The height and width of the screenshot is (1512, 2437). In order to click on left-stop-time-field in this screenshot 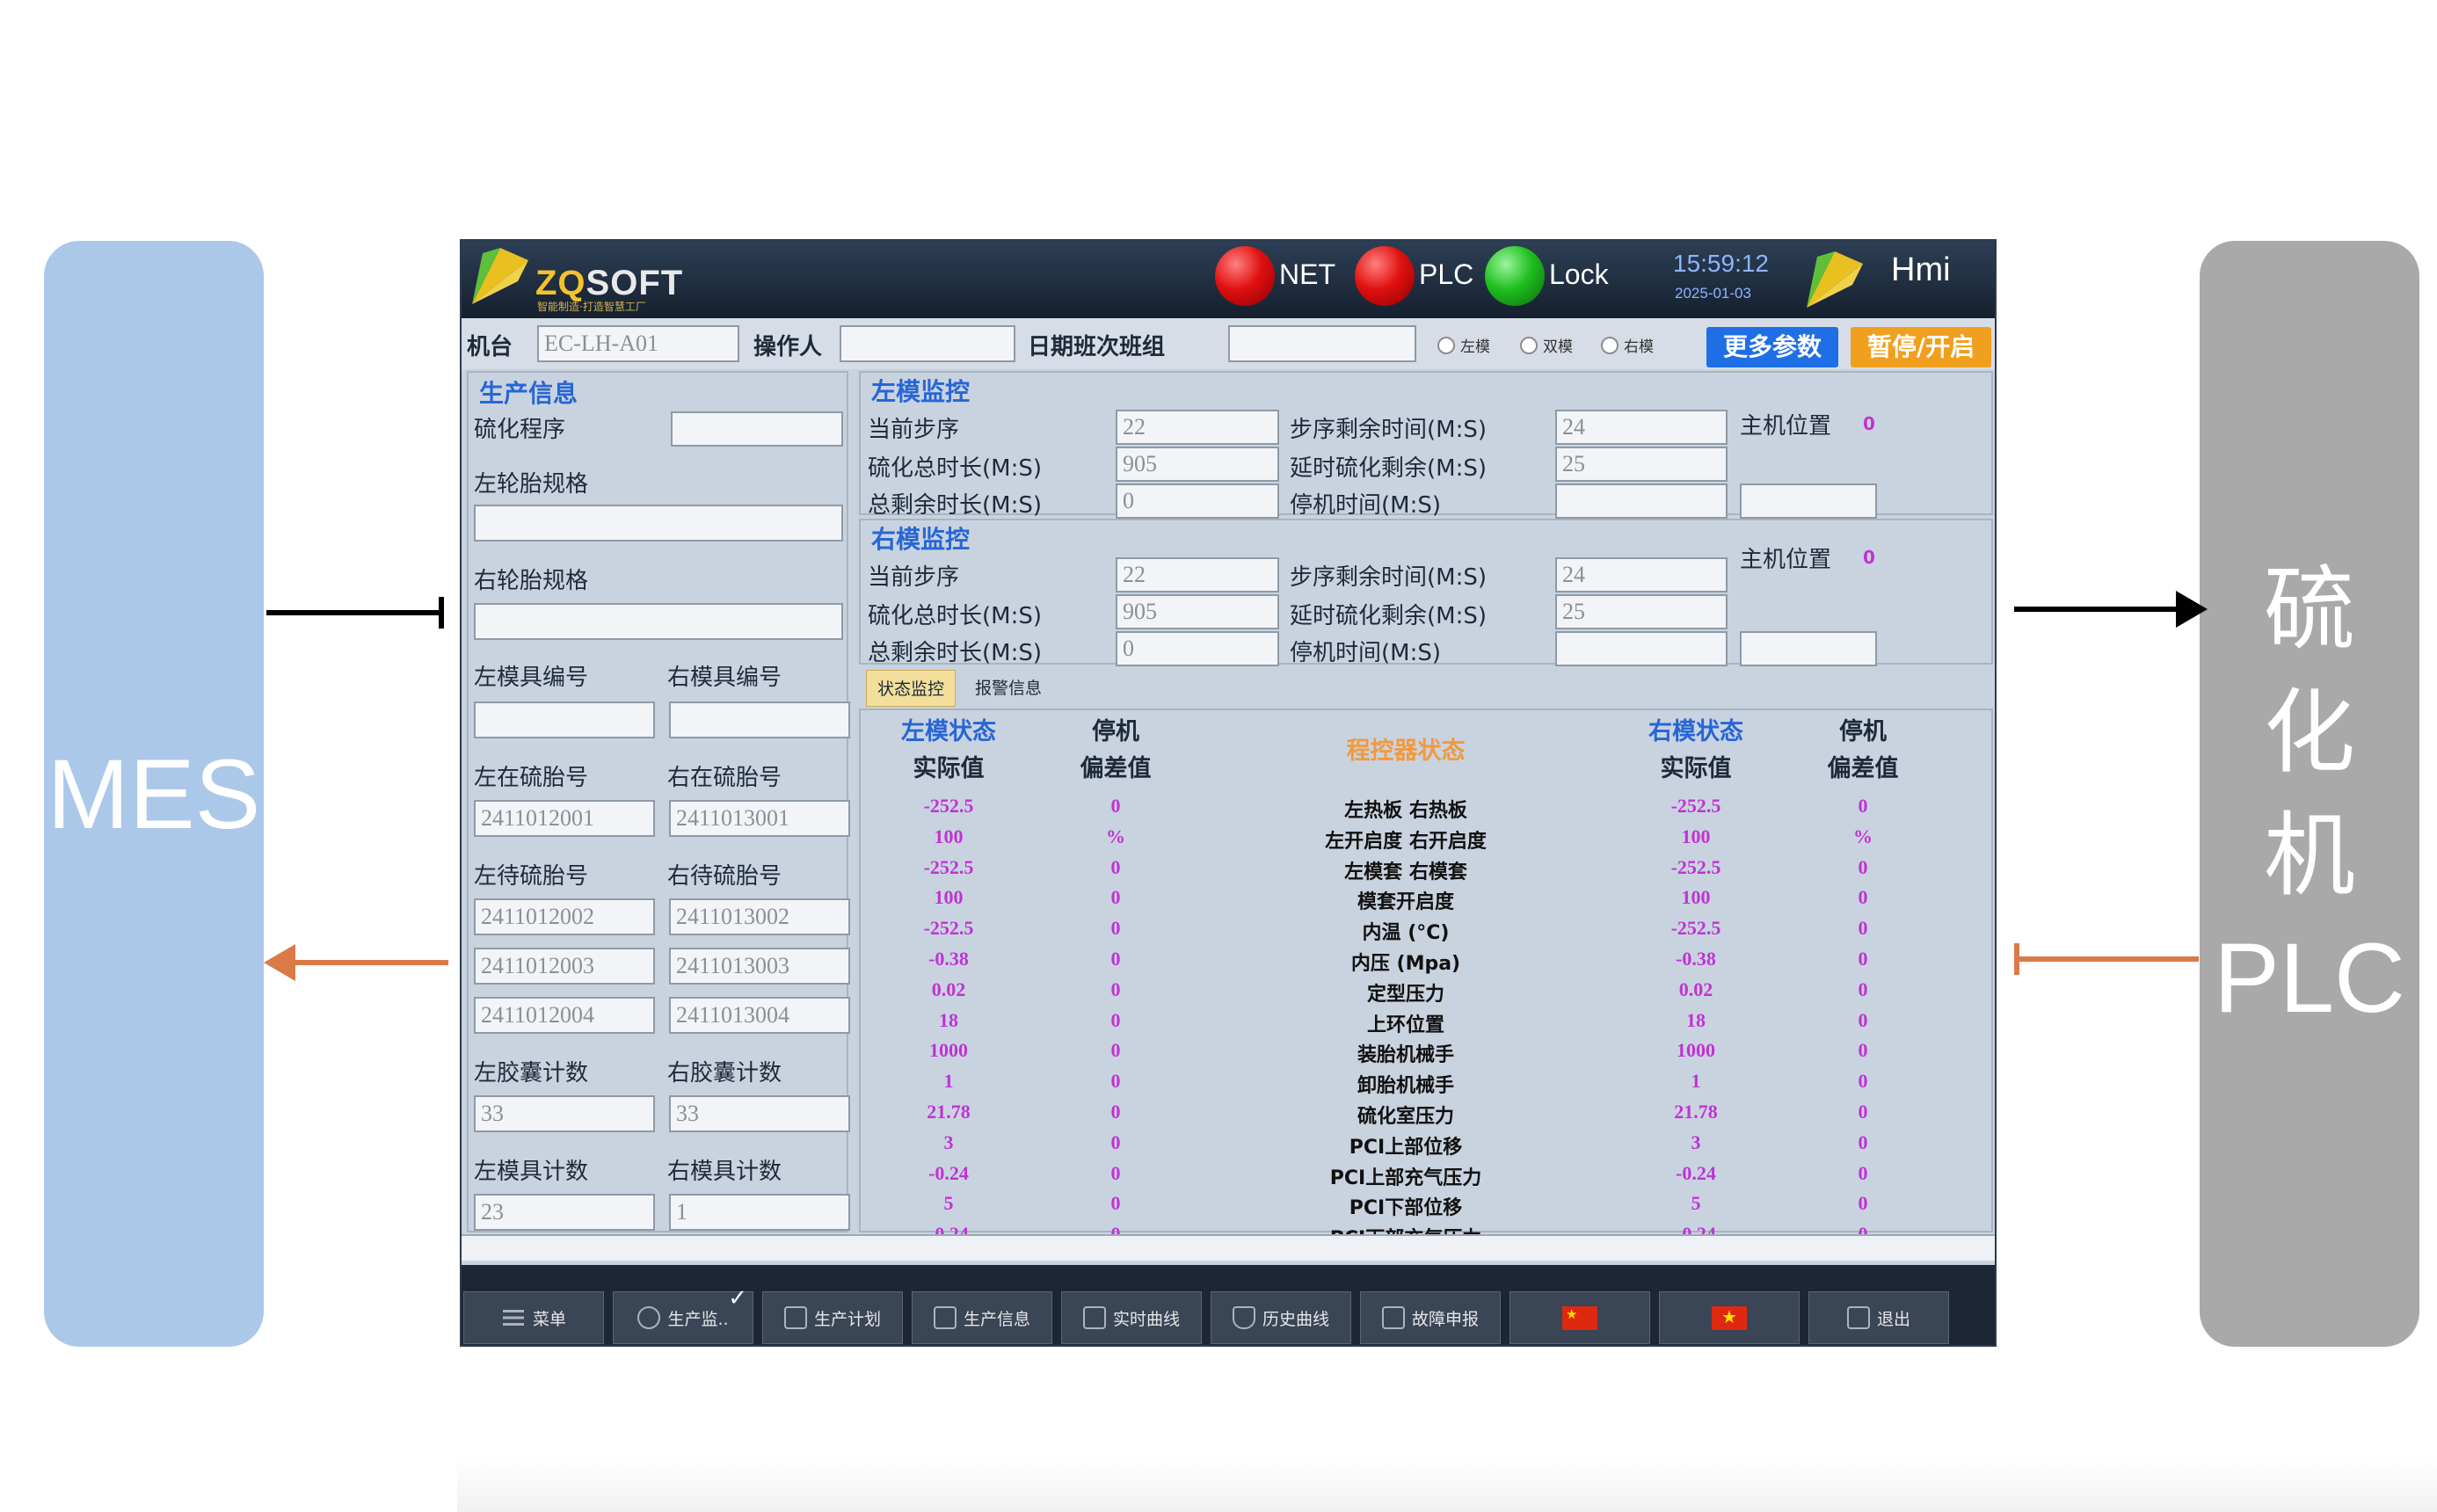, I will do `click(1641, 501)`.